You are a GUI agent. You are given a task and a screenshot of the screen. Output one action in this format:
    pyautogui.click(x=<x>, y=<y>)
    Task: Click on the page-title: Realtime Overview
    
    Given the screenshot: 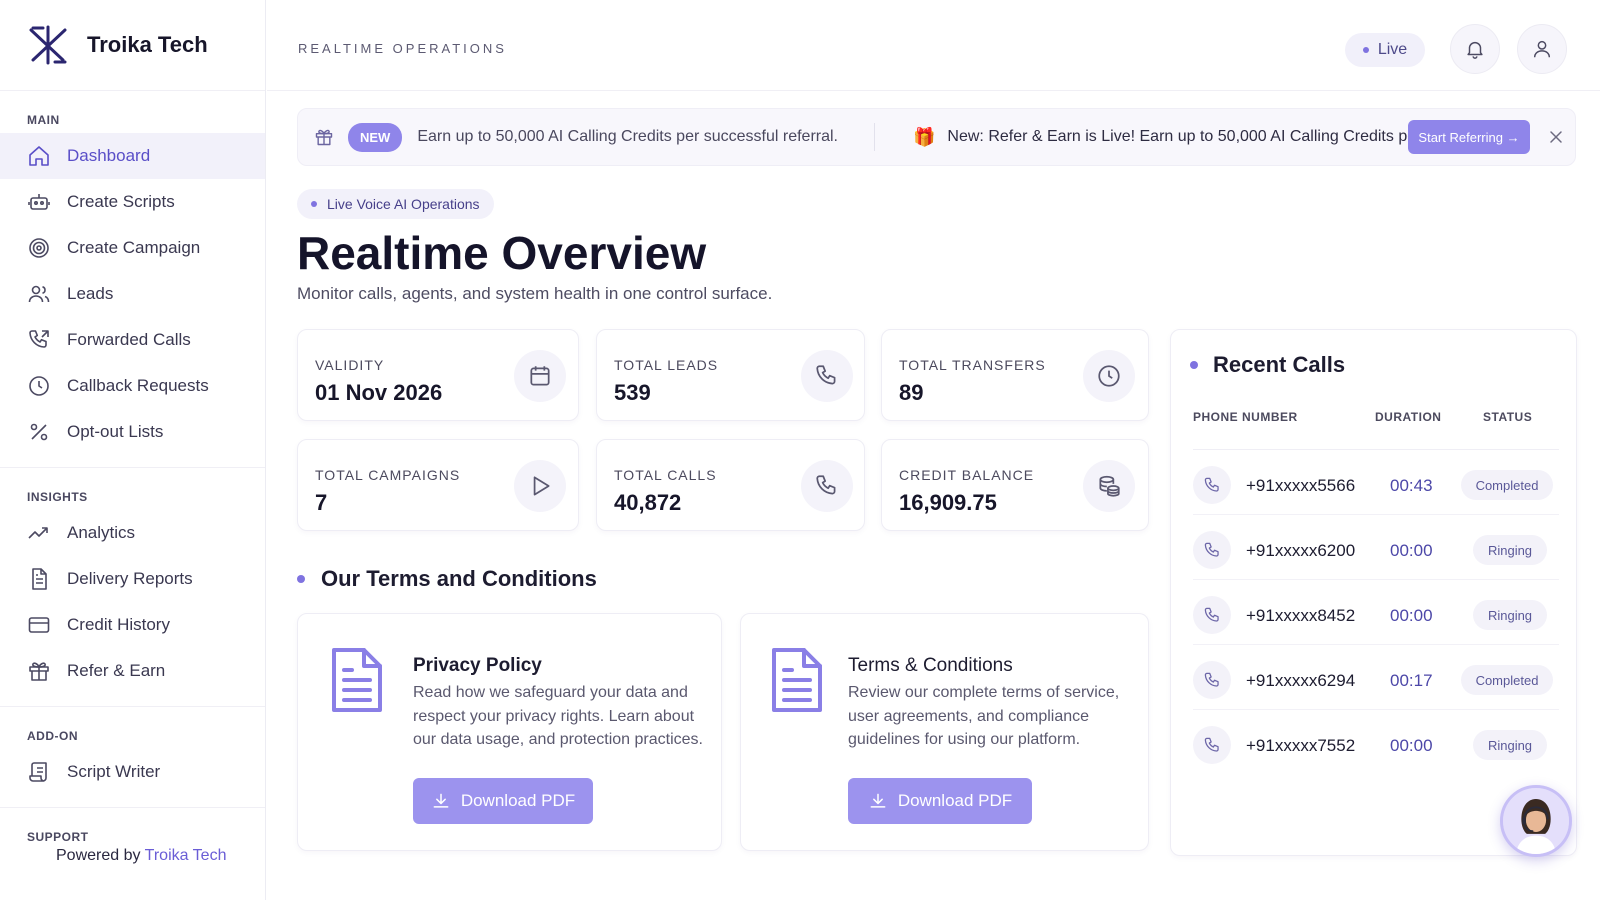 What is the action you would take?
    pyautogui.click(x=502, y=253)
    